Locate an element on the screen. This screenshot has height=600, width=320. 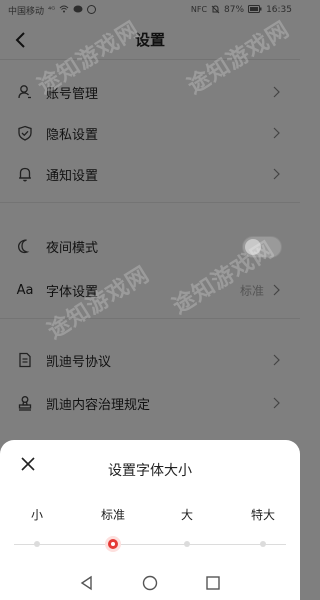
page-title: 设置 is located at coordinates (149, 40).